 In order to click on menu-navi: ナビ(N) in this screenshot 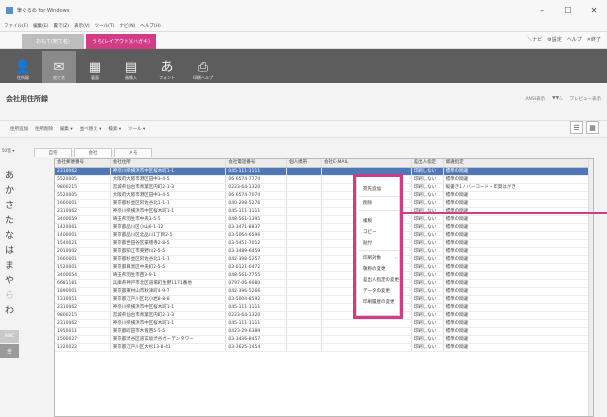, I will do `click(127, 26)`.